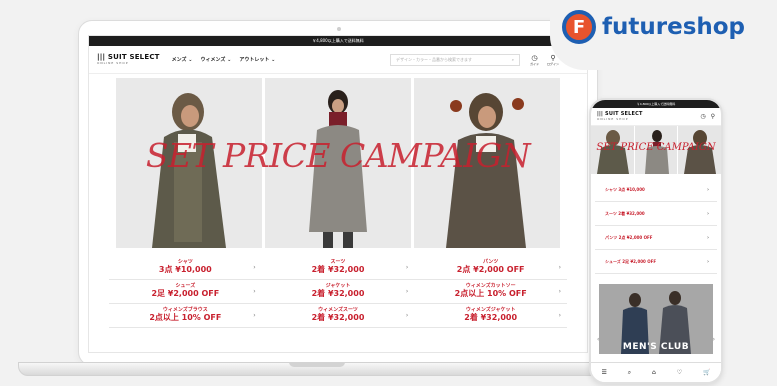 The width and height of the screenshot is (777, 386). I want to click on phone-header-icons: ◷ ⚲, so click(707, 116).